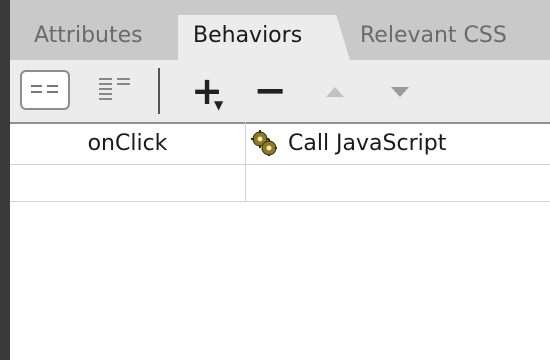  What do you see at coordinates (248, 35) in the screenshot?
I see `tab-behaviors-label: Behaviors` at bounding box center [248, 35].